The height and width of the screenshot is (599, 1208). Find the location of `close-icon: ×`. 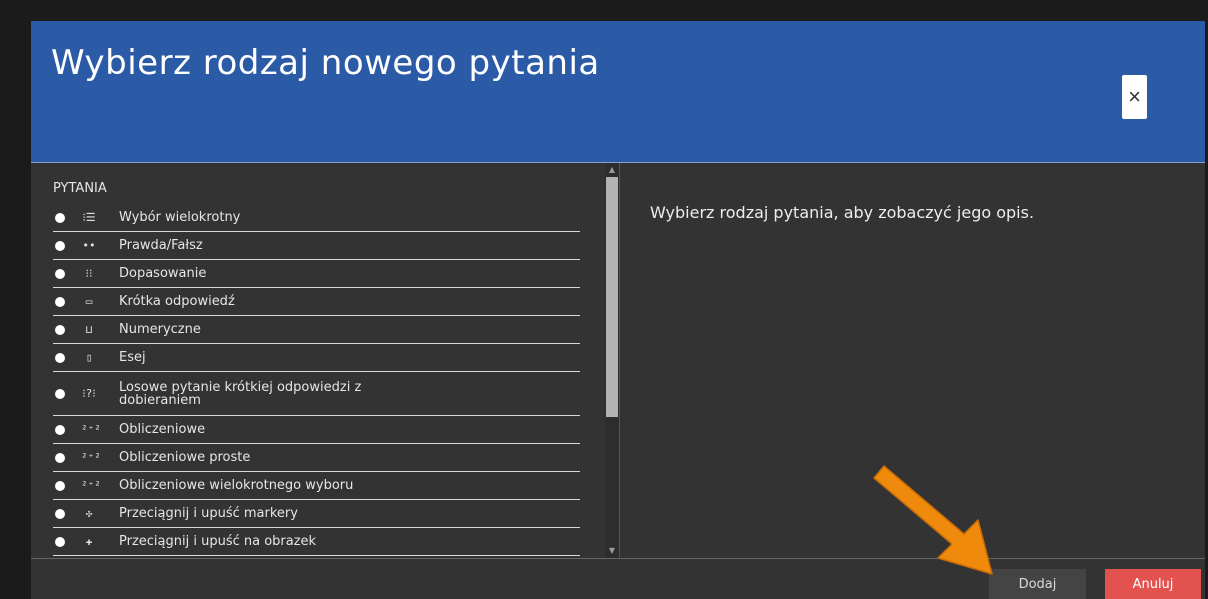

close-icon: × is located at coordinates (1134, 96).